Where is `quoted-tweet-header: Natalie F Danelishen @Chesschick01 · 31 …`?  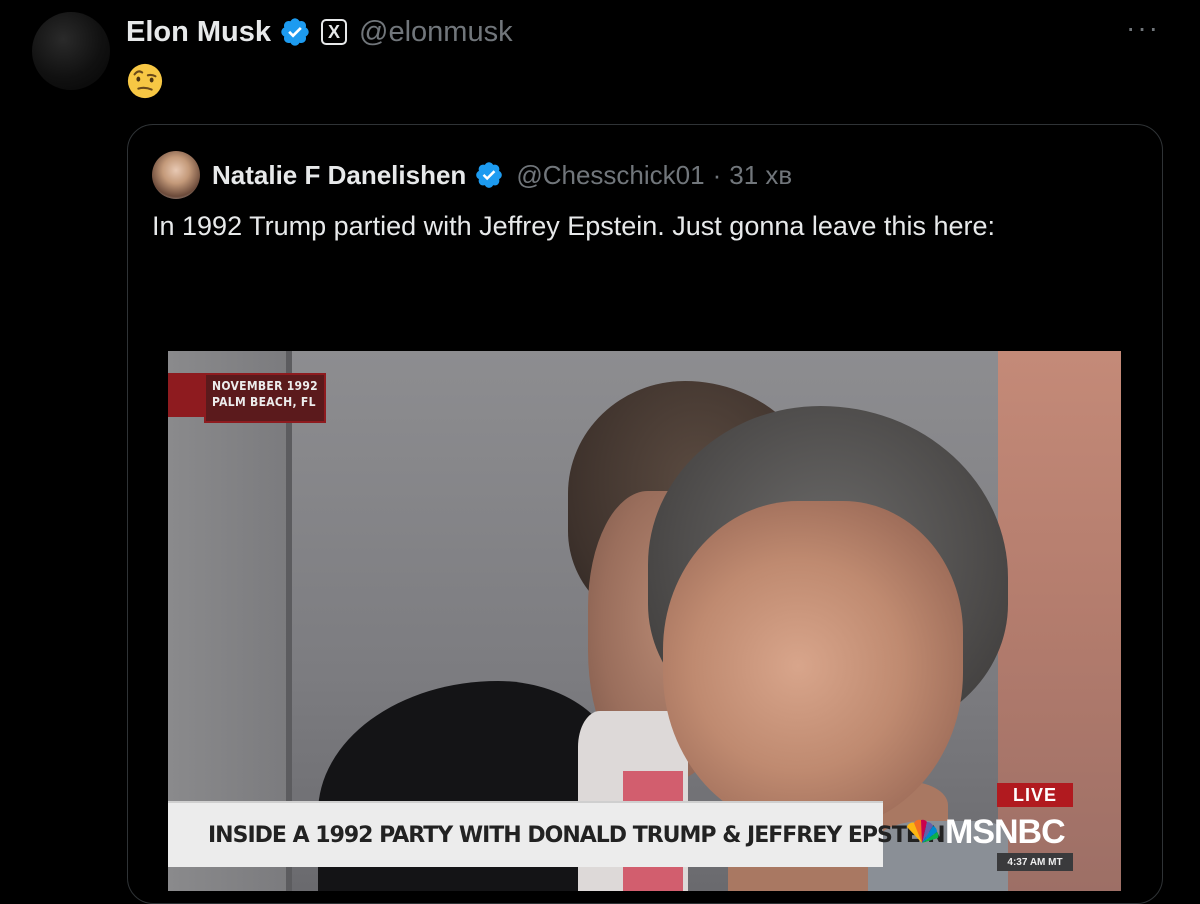
quoted-tweet-header: Natalie F Danelishen @Chesschick01 · 31 … is located at coordinates (472, 175).